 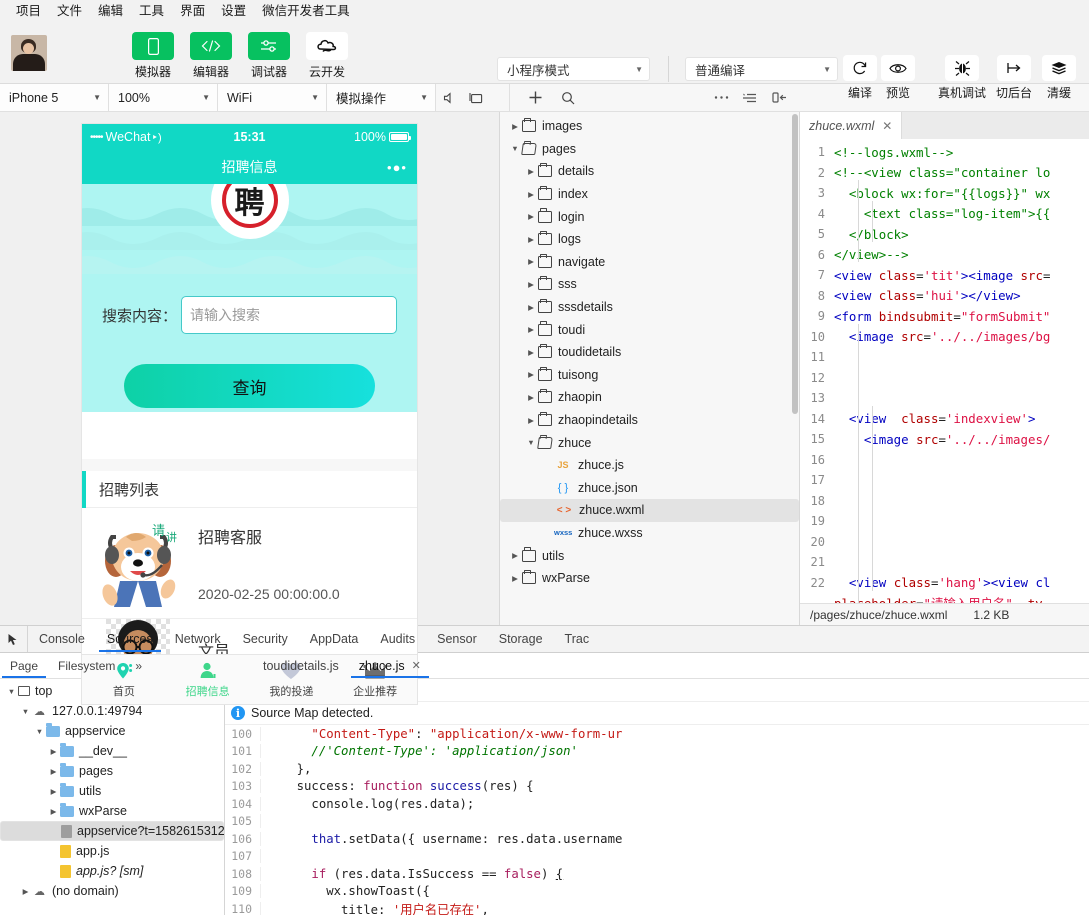 What do you see at coordinates (14, 639) in the screenshot?
I see `inspect-element-icon` at bounding box center [14, 639].